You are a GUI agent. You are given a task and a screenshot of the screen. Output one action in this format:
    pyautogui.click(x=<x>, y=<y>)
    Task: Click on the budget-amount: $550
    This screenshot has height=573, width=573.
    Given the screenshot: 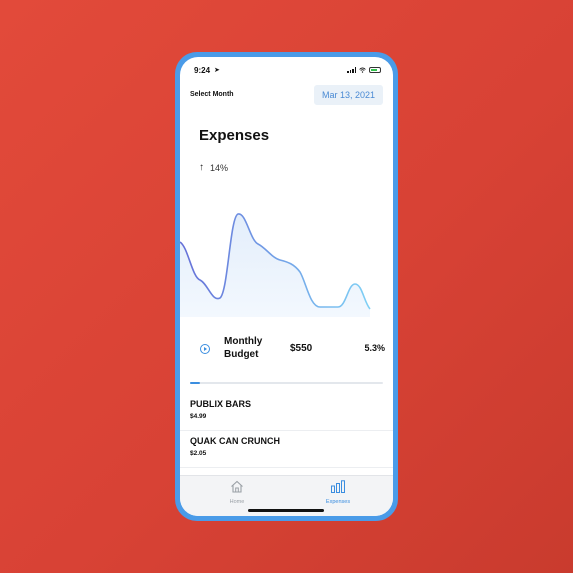 What is the action you would take?
    pyautogui.click(x=301, y=348)
    